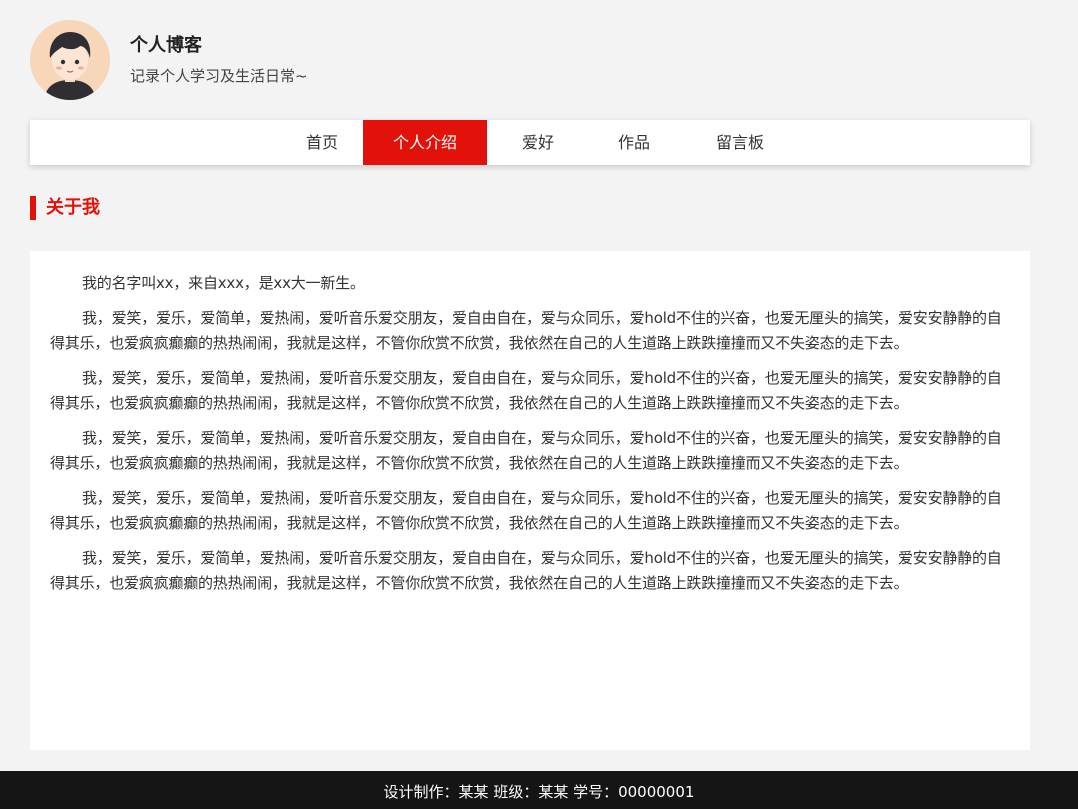  What do you see at coordinates (223, 283) in the screenshot?
I see `content-paragraph: 我的名字叫xx，来自xxx，是xx大一新生。` at bounding box center [223, 283].